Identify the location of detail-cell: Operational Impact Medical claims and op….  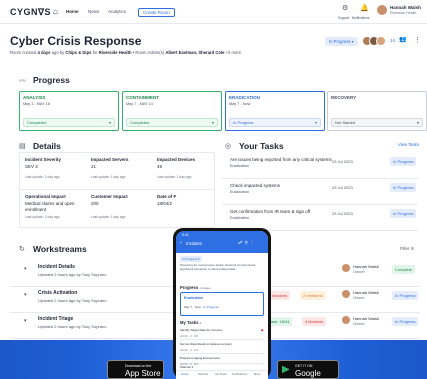
(56, 206).